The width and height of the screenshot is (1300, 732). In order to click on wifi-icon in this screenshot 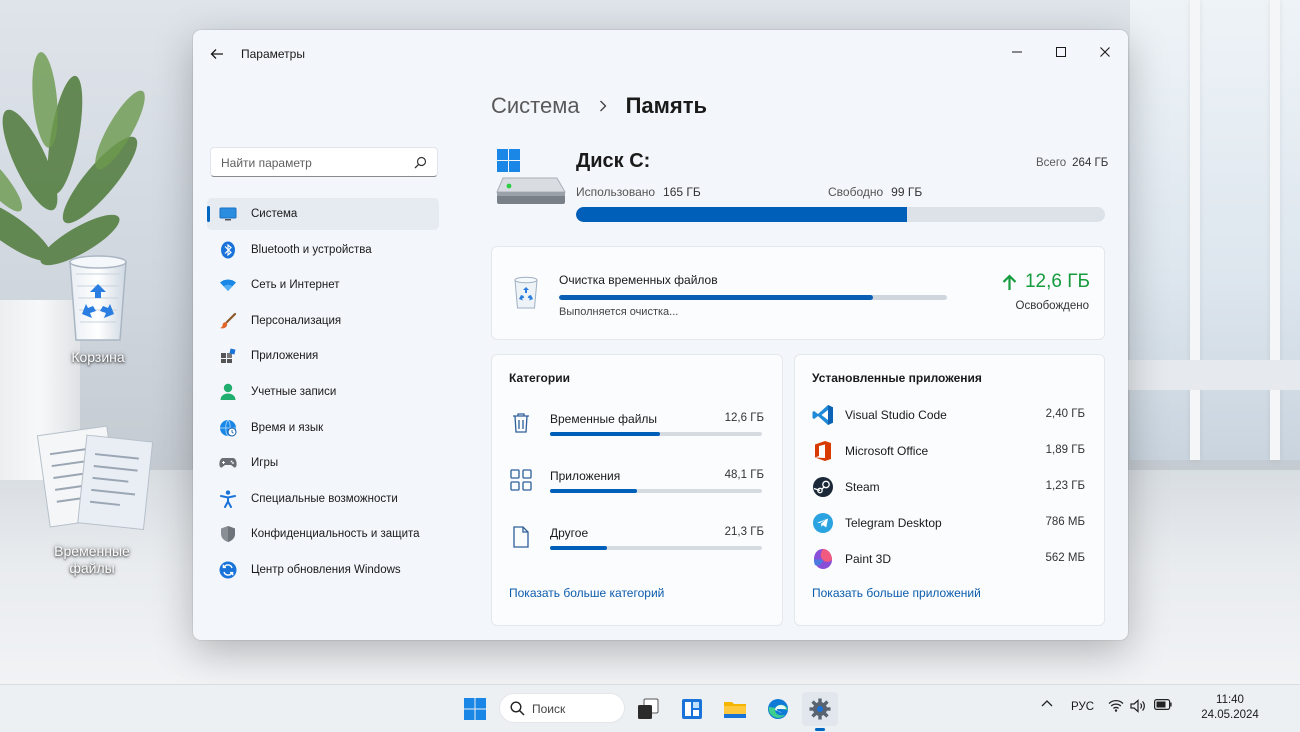, I will do `click(1116, 705)`.